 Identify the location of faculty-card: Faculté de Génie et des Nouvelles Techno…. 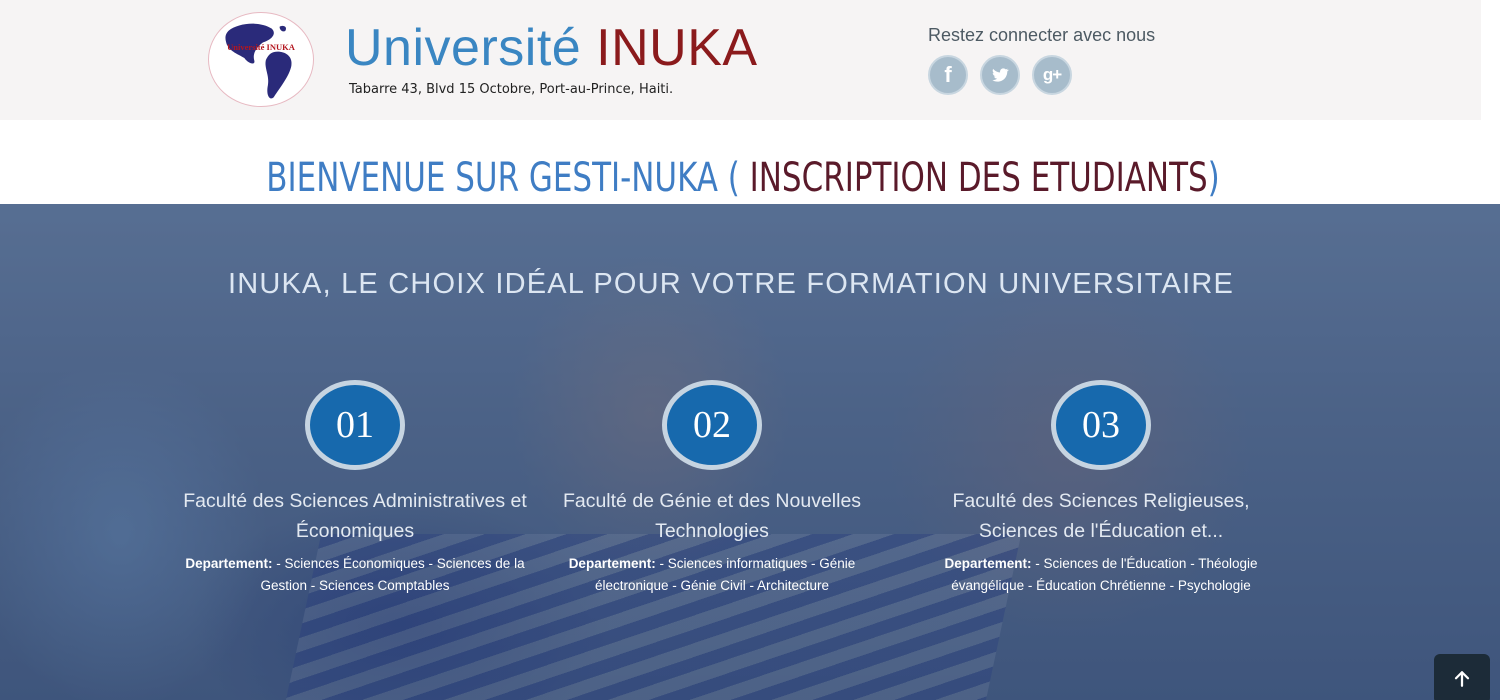
(712, 541).